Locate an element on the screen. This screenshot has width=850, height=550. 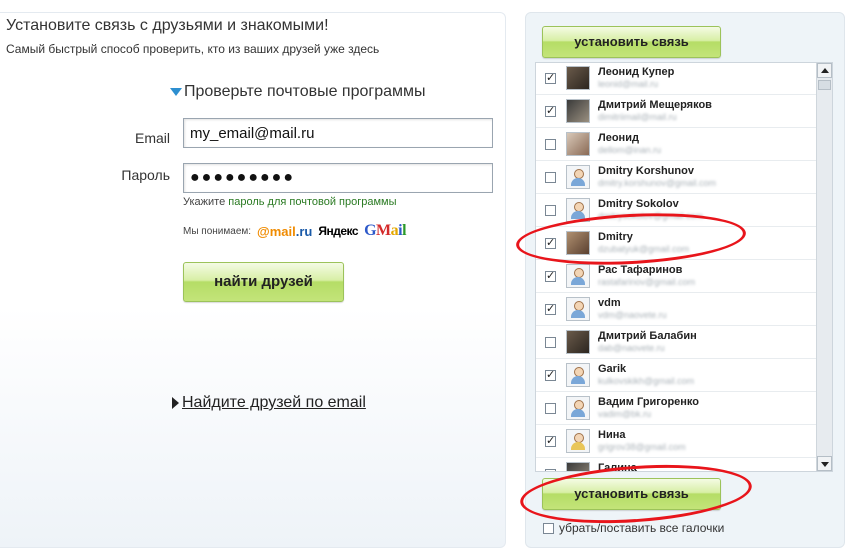
gmail-logo-icon: GMail is located at coordinates (385, 230).